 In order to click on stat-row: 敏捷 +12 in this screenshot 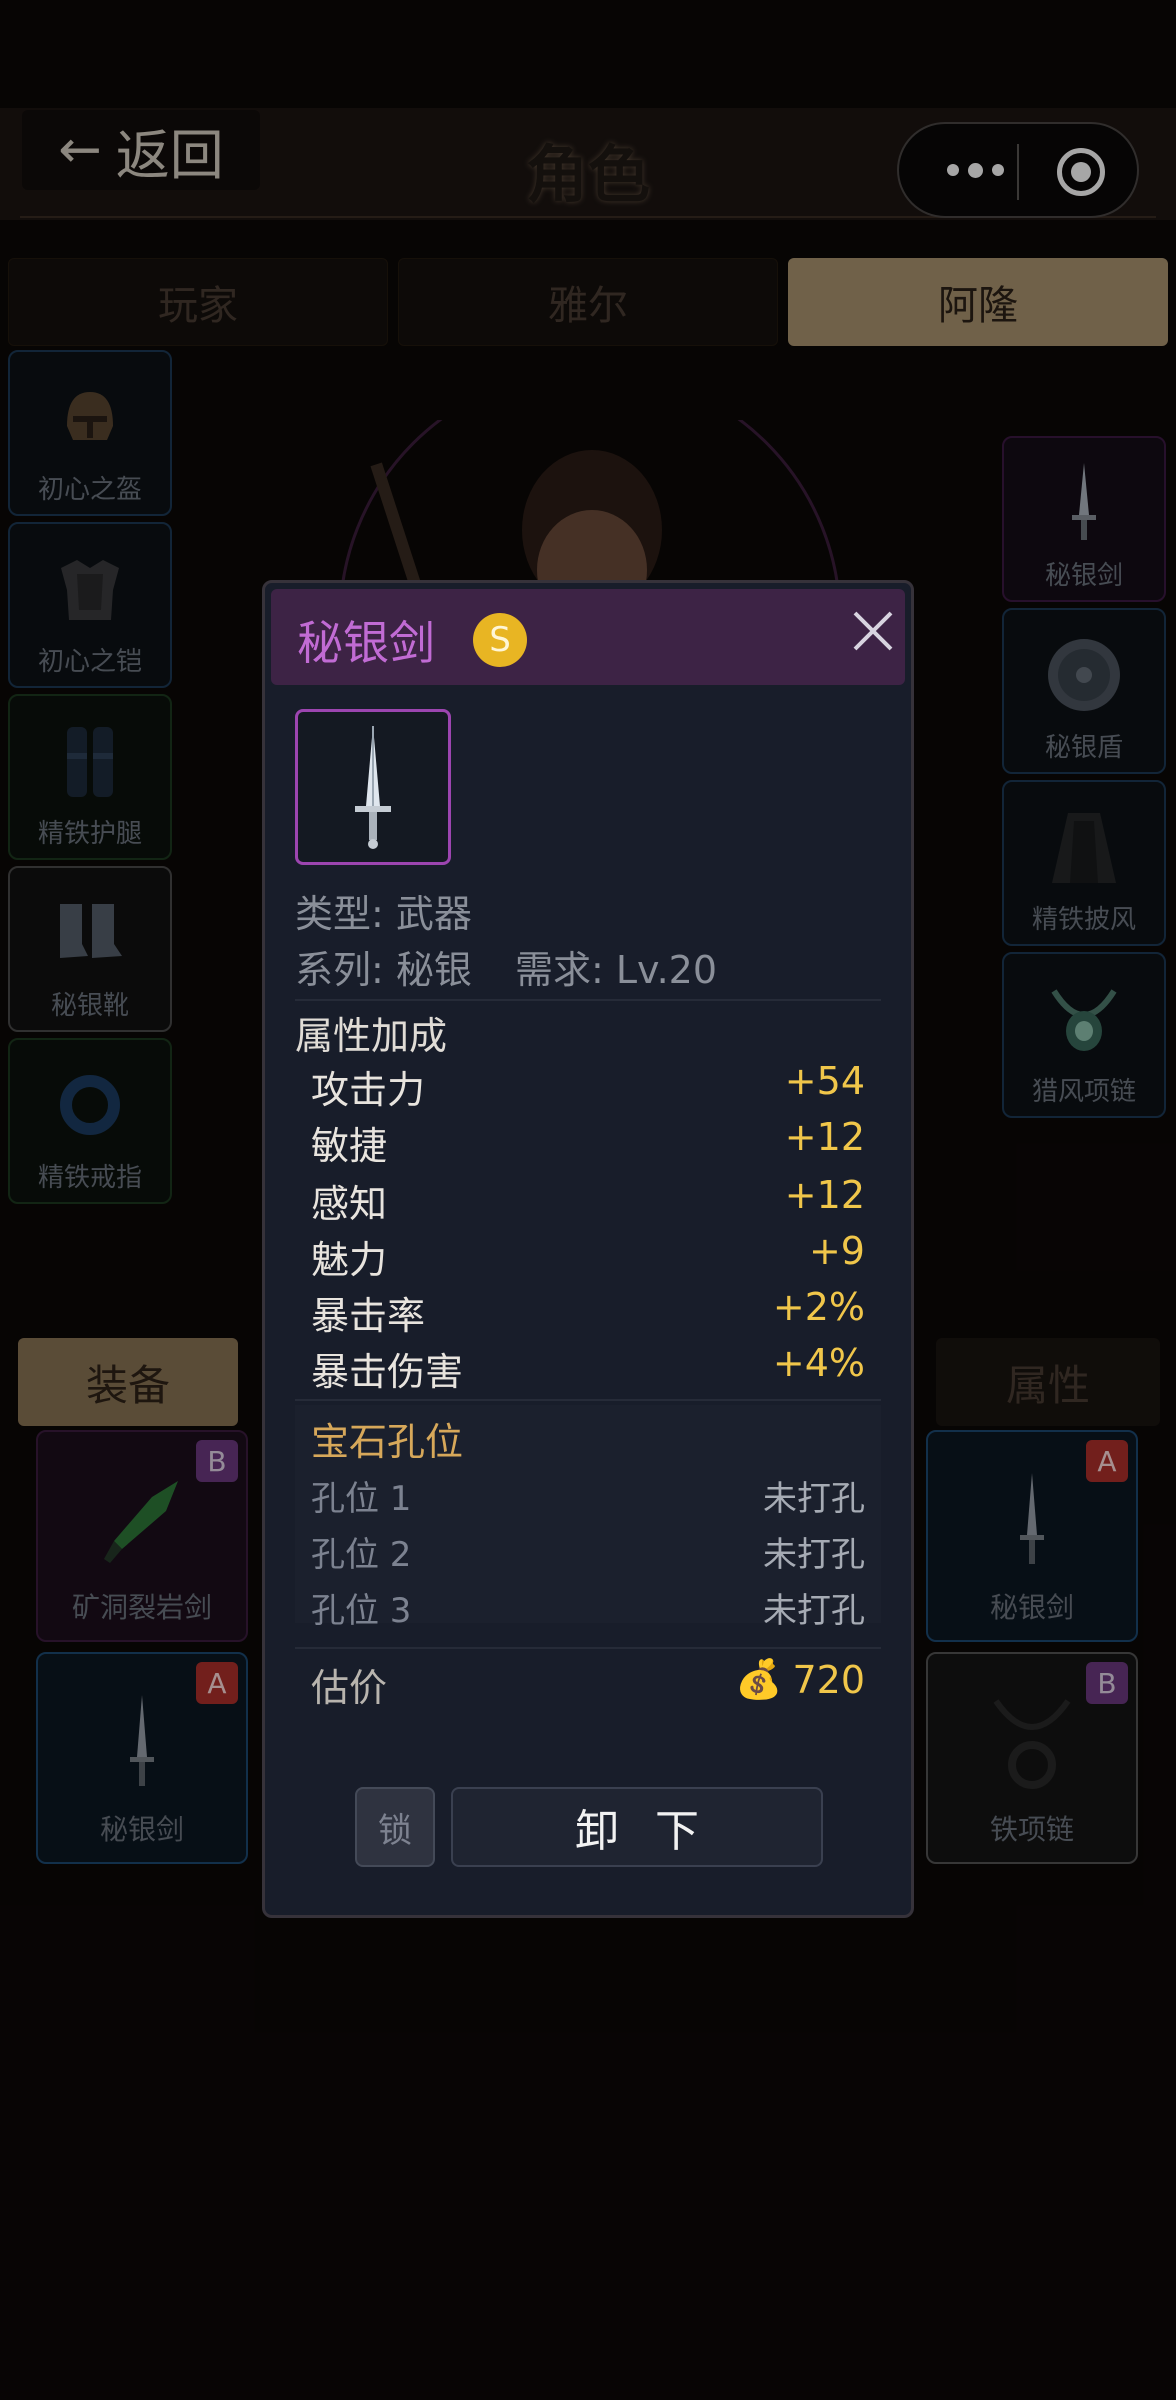, I will do `click(588, 1141)`.